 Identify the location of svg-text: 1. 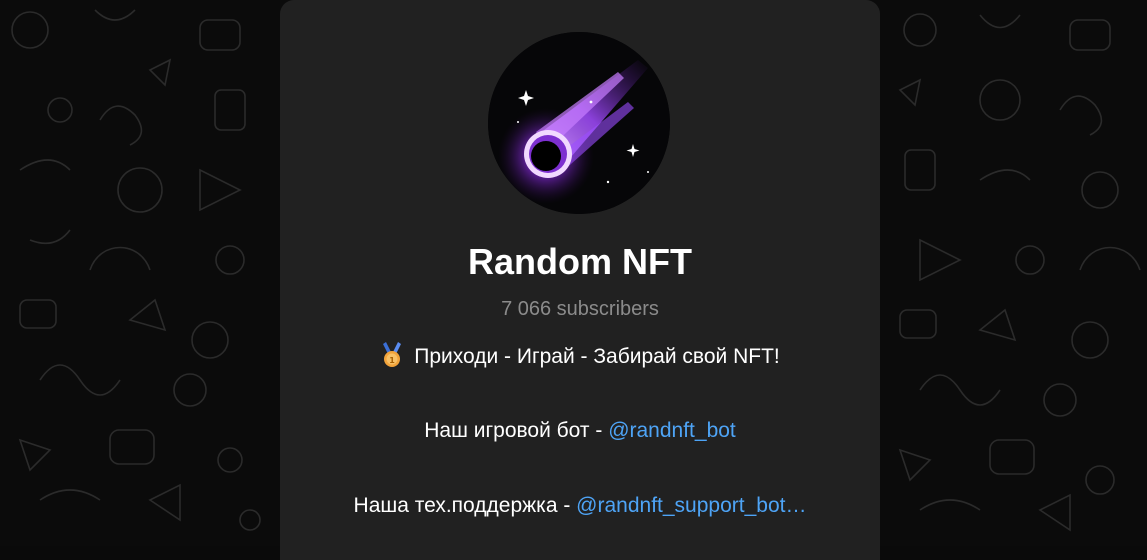
(392, 360).